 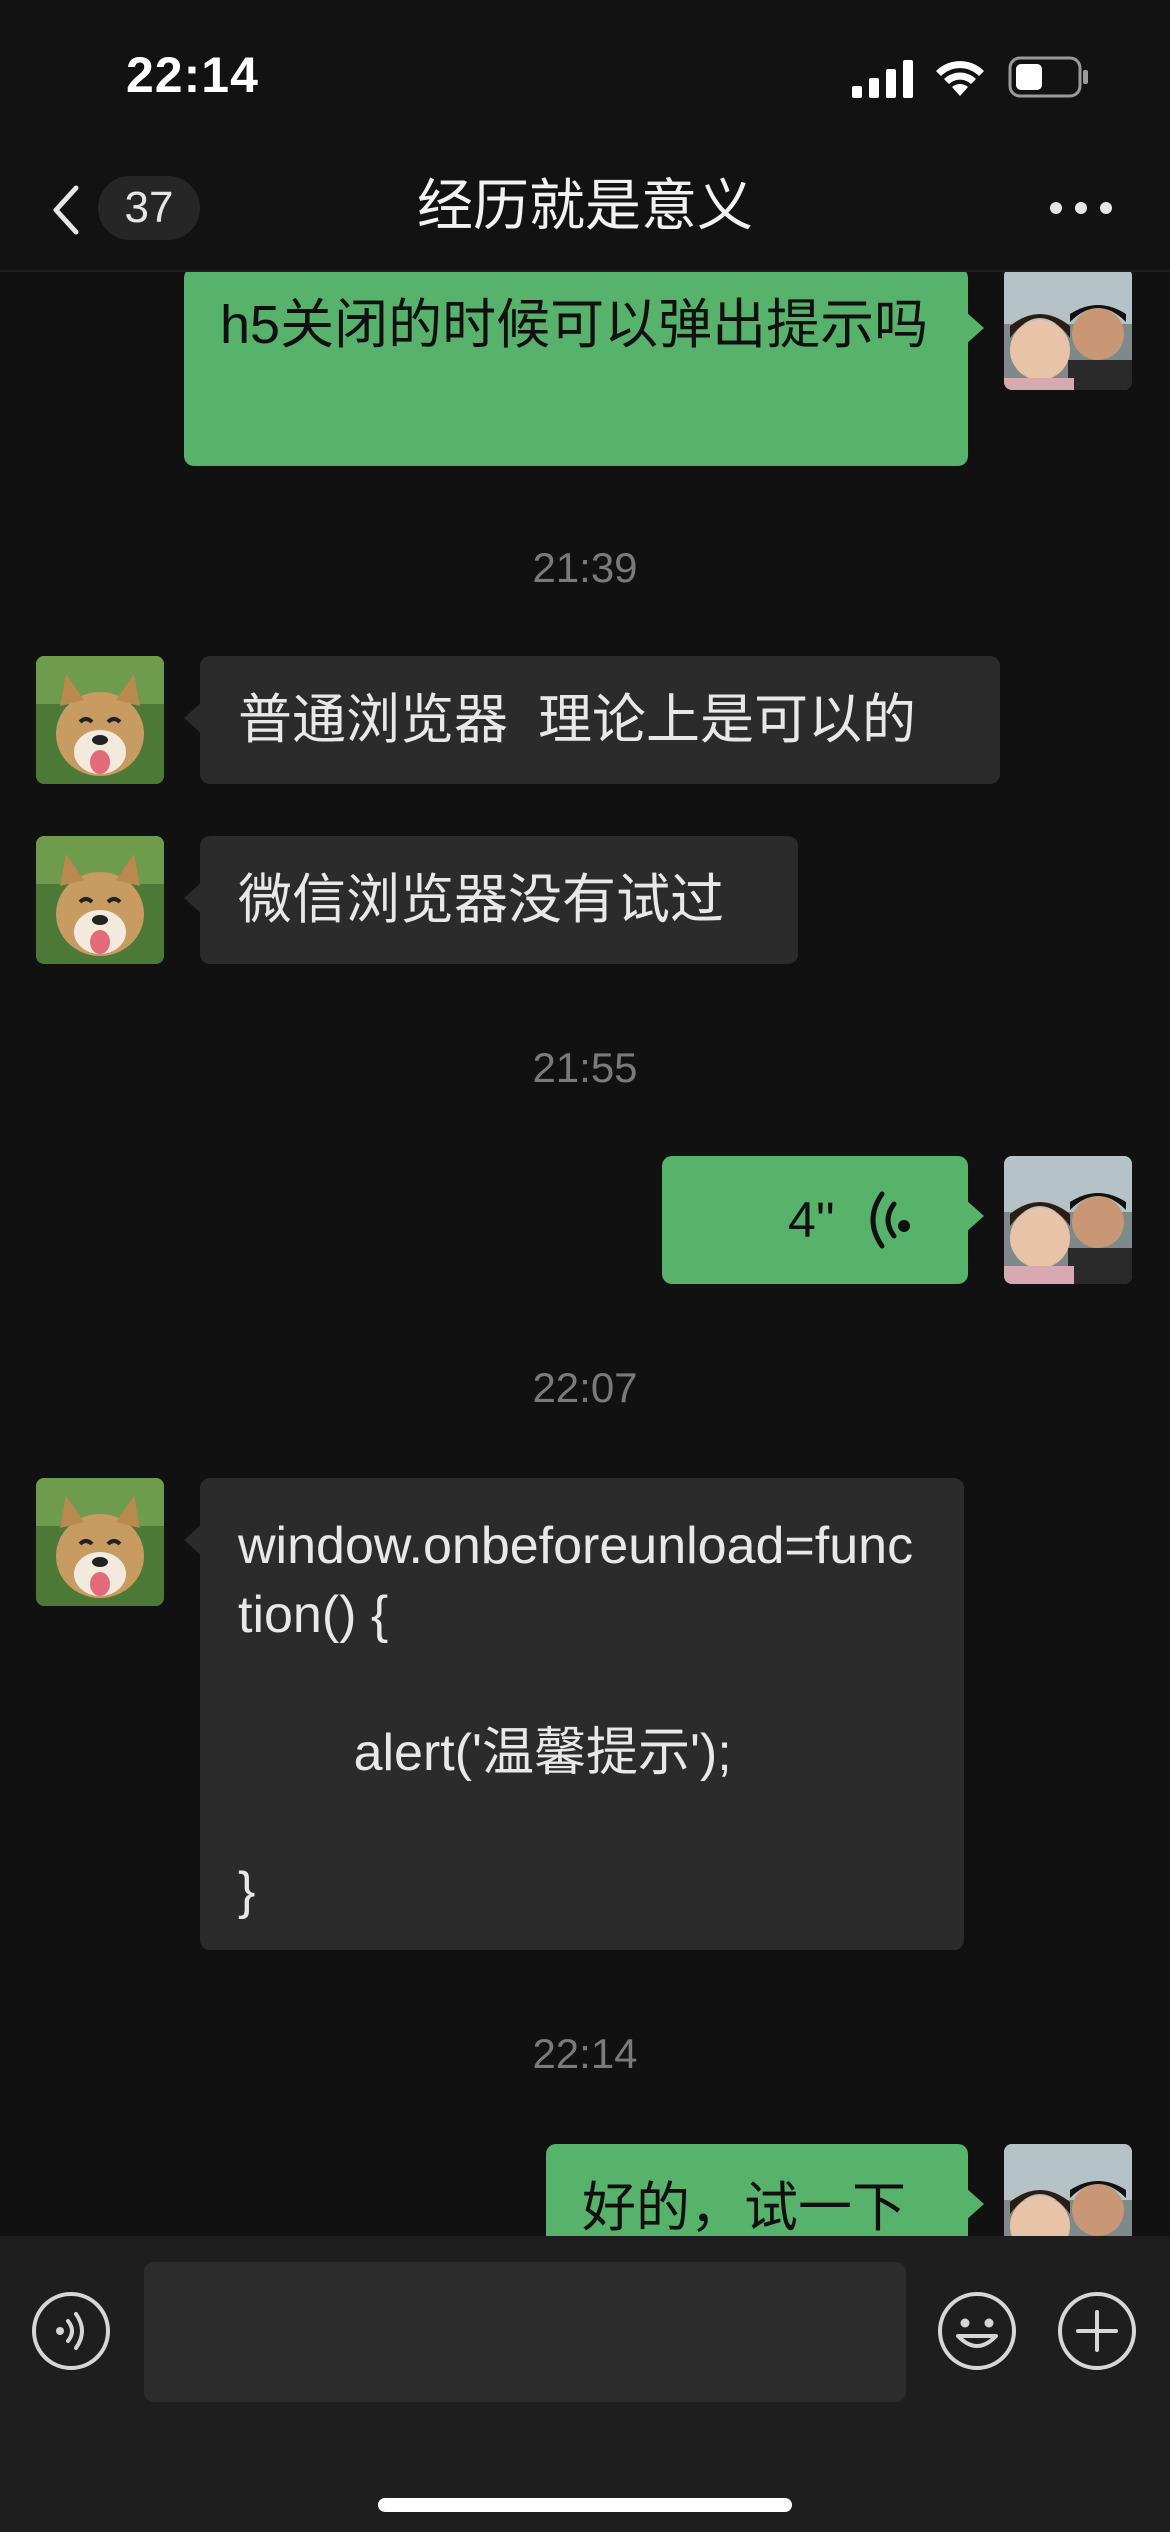 What do you see at coordinates (585, 567) in the screenshot?
I see `timestamp: 21:39` at bounding box center [585, 567].